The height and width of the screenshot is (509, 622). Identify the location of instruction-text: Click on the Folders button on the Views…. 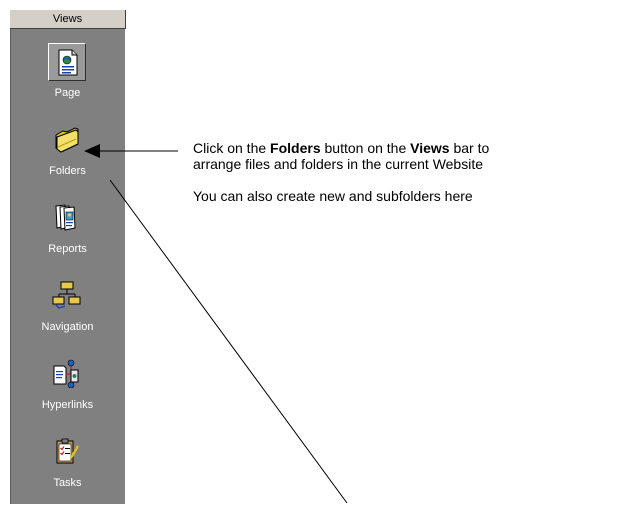
(403, 172).